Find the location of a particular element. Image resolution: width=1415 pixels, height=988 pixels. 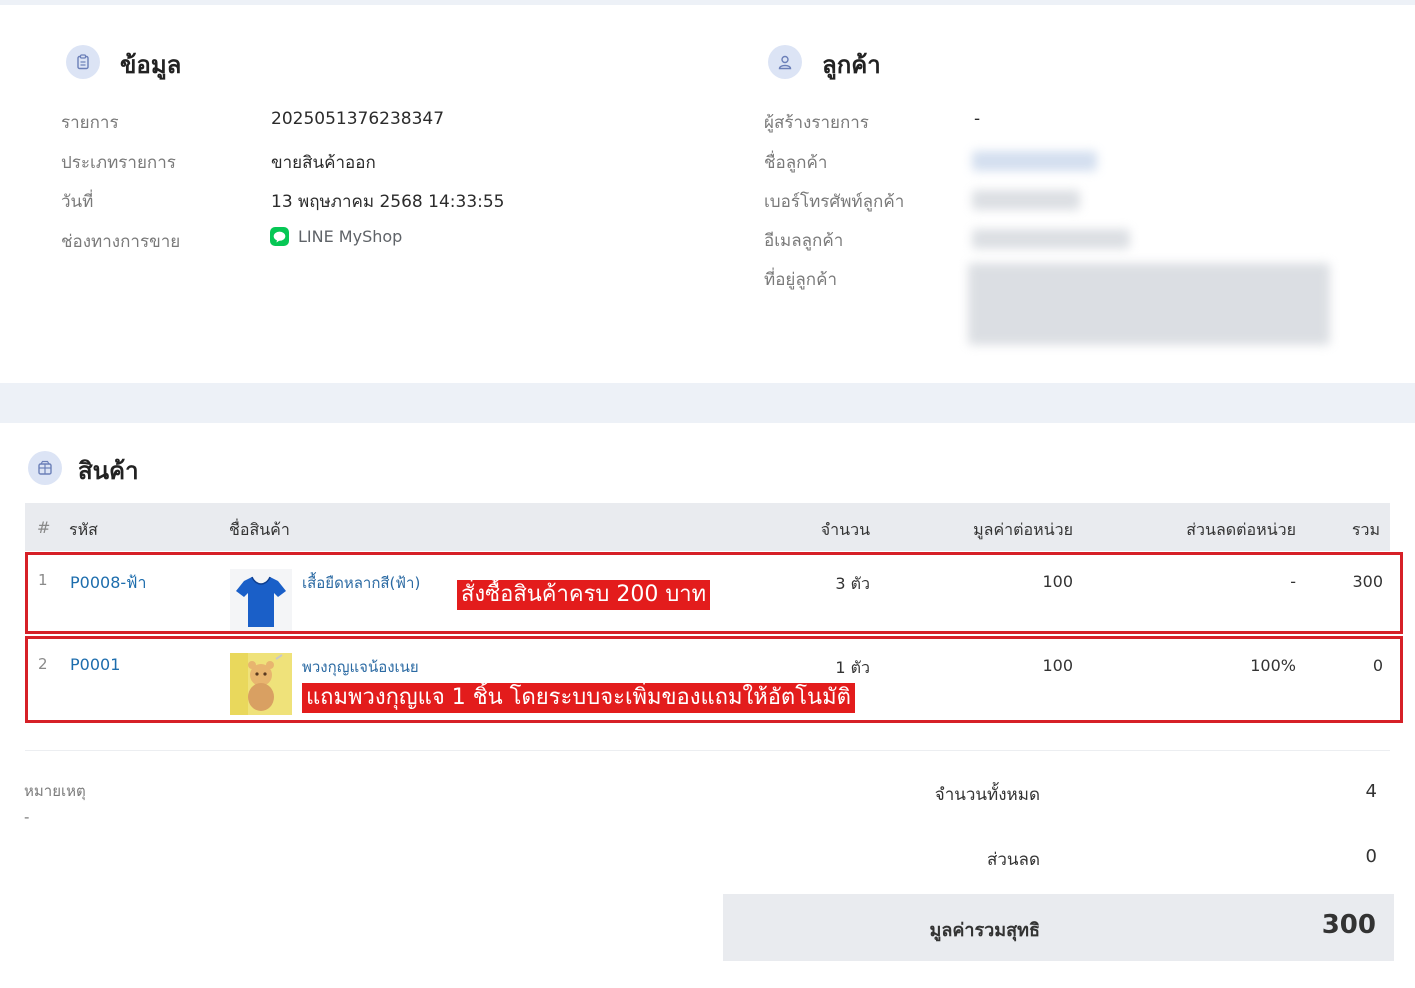

date-value: 13 พฤษภาคม 2568 14:33:55 is located at coordinates (388, 202).